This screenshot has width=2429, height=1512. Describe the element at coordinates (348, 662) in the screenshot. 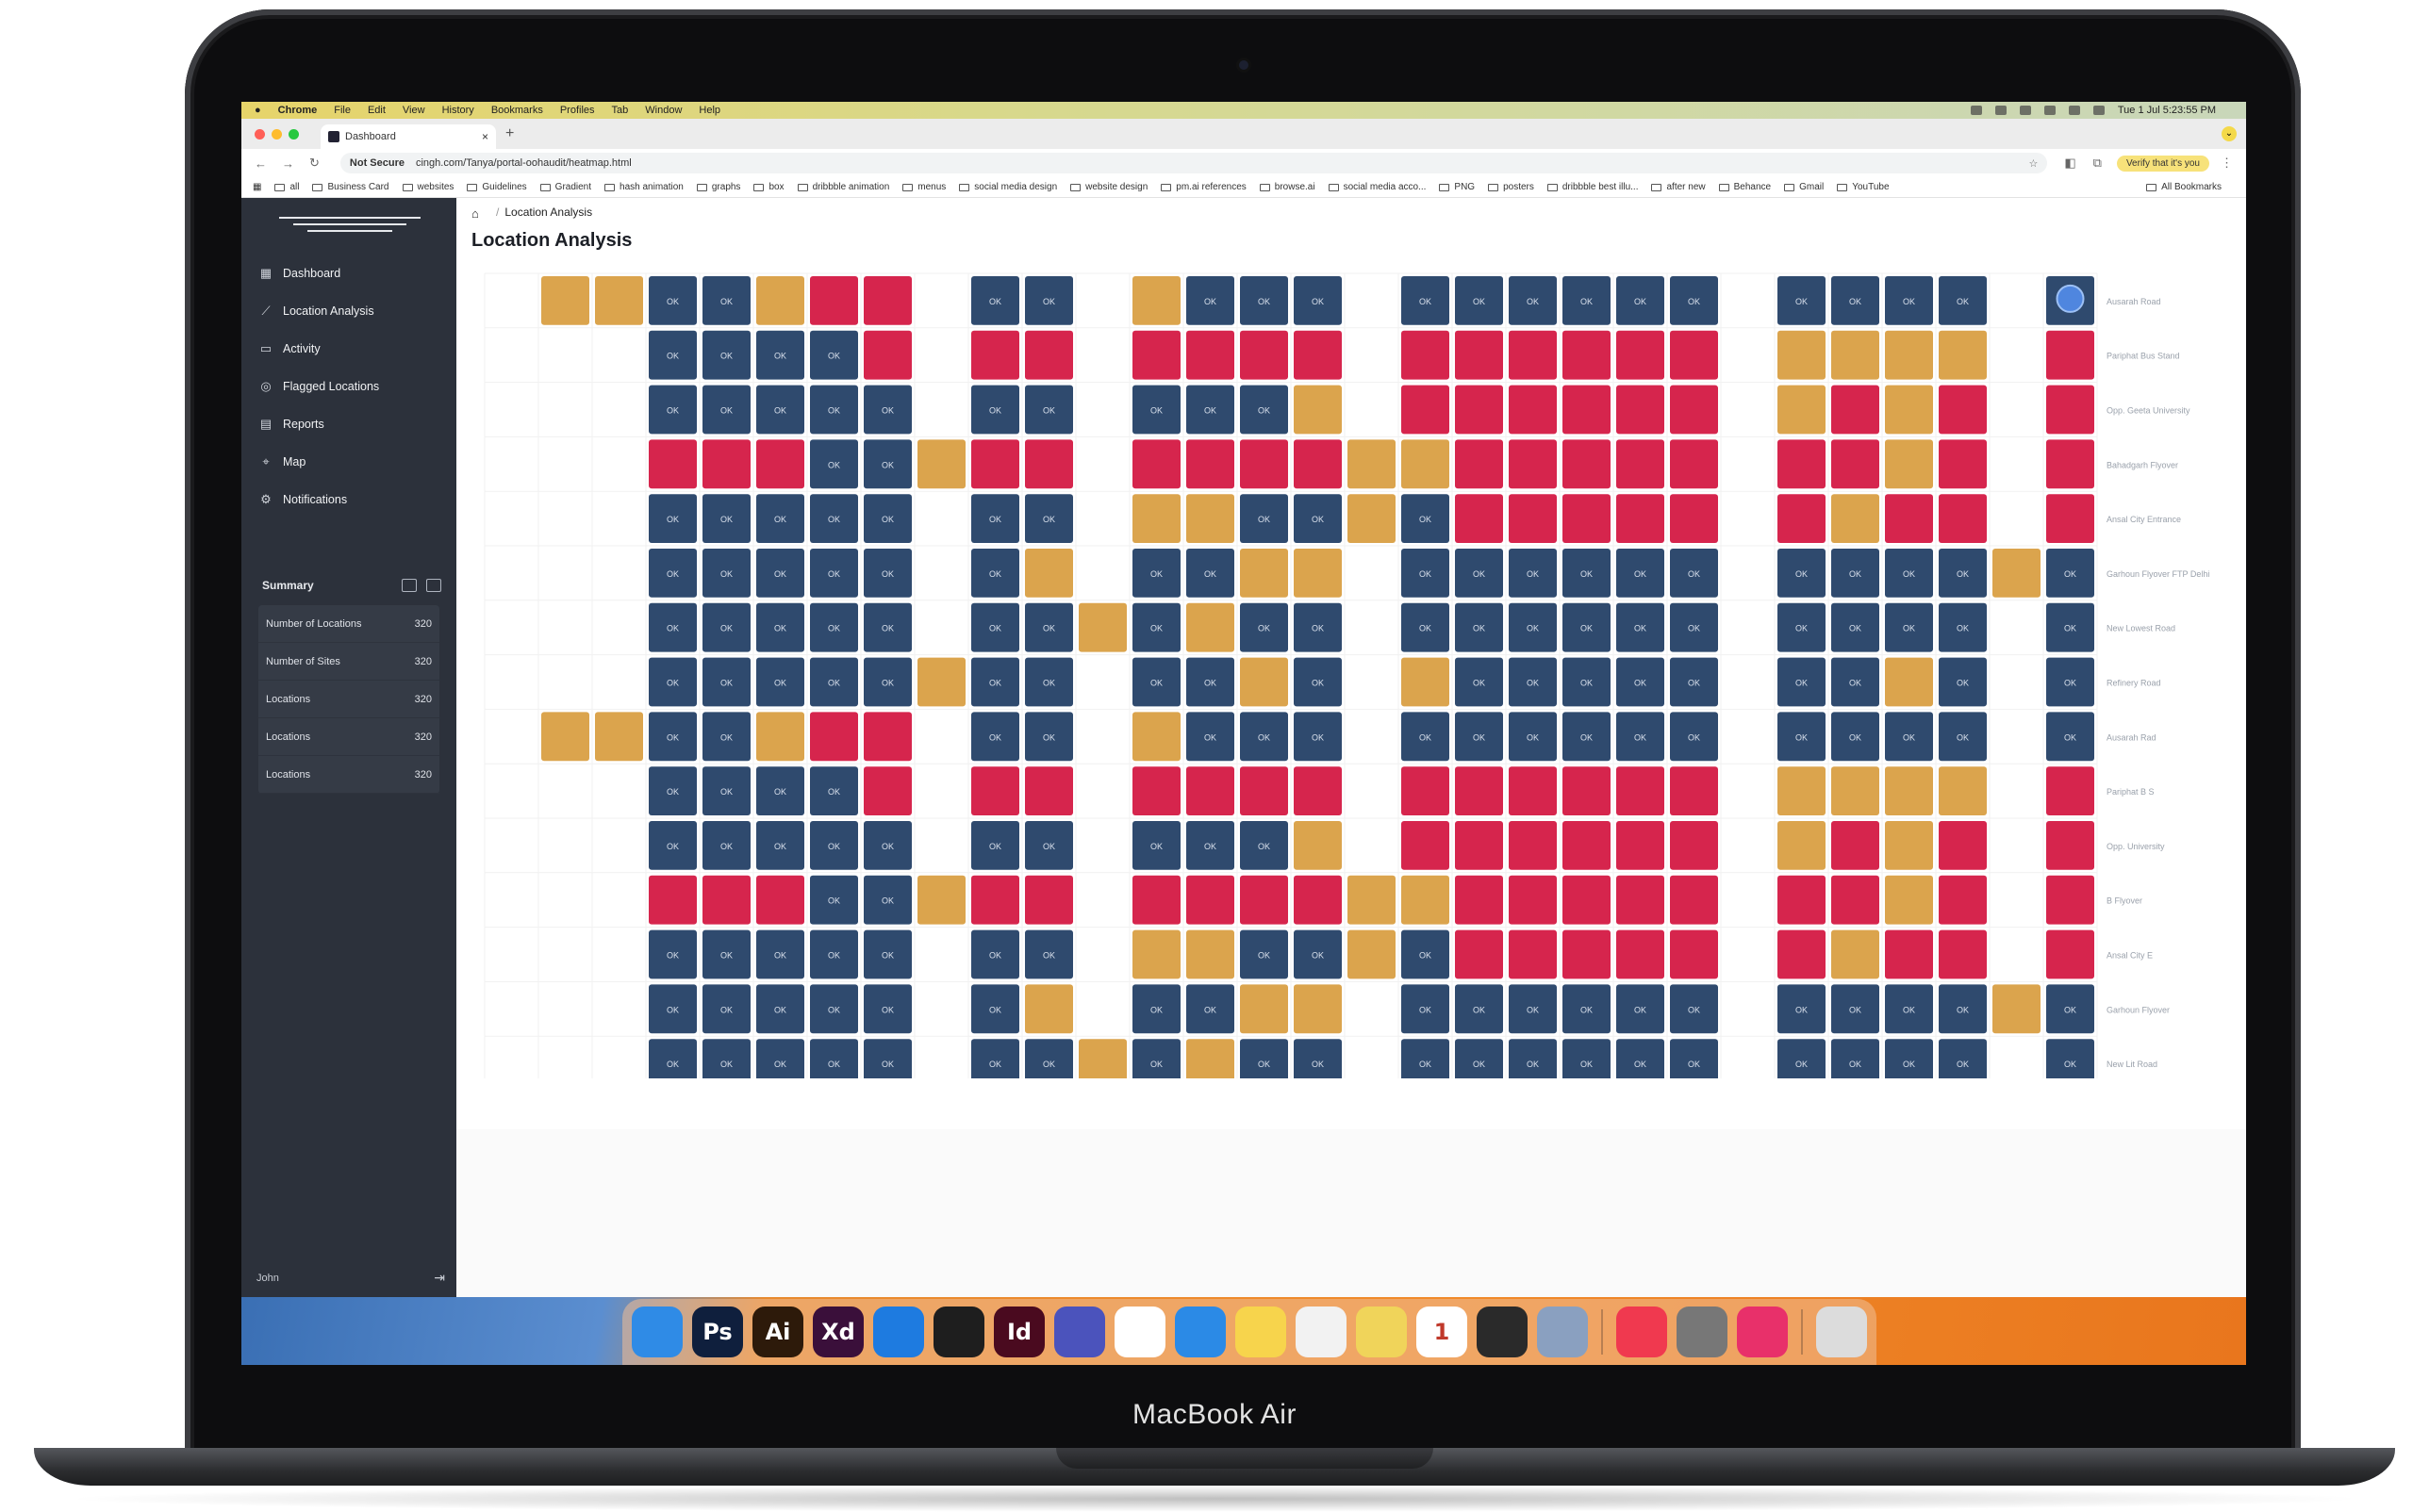

I see `summary-row: Number of Sites 320` at that location.